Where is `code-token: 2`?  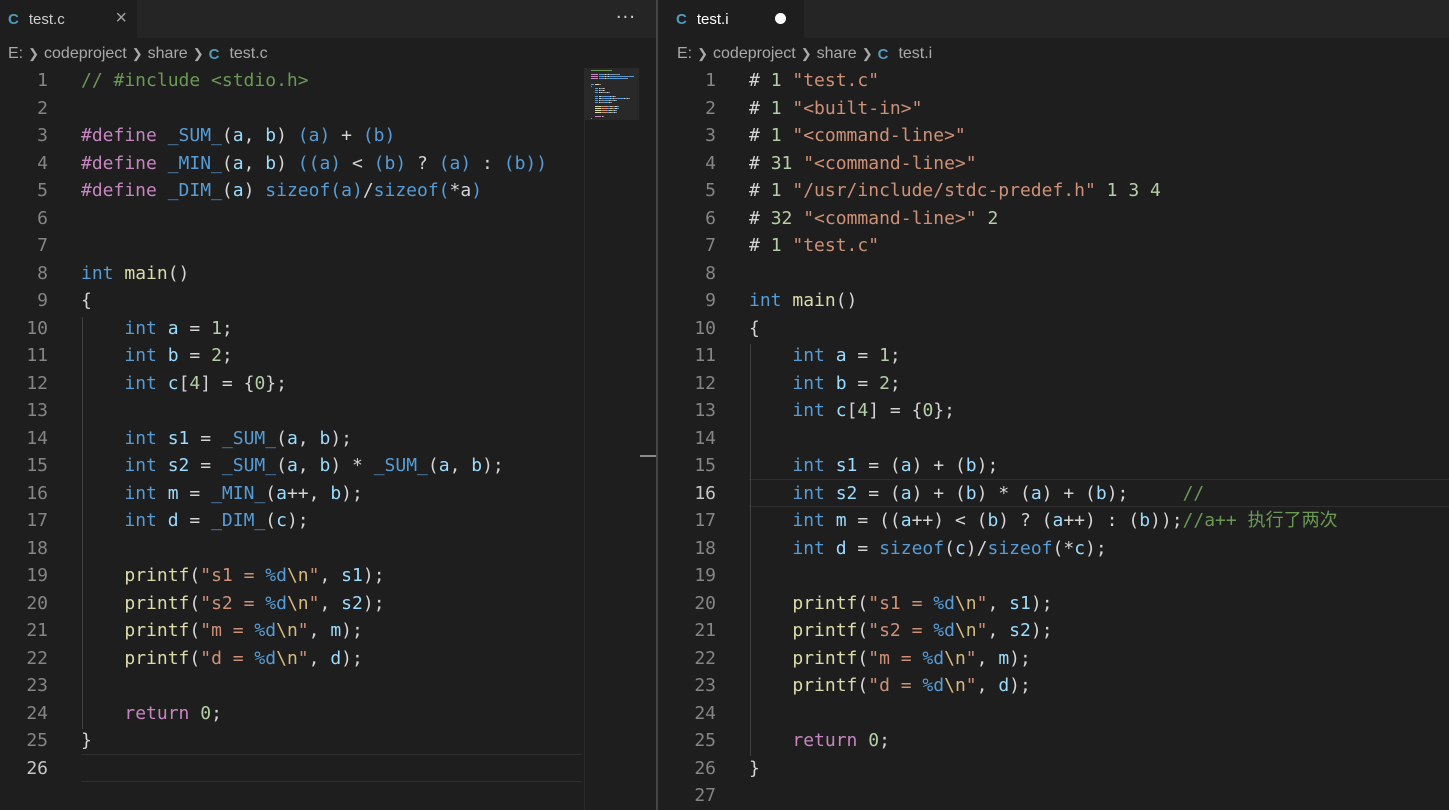 code-token: 2 is located at coordinates (216, 355).